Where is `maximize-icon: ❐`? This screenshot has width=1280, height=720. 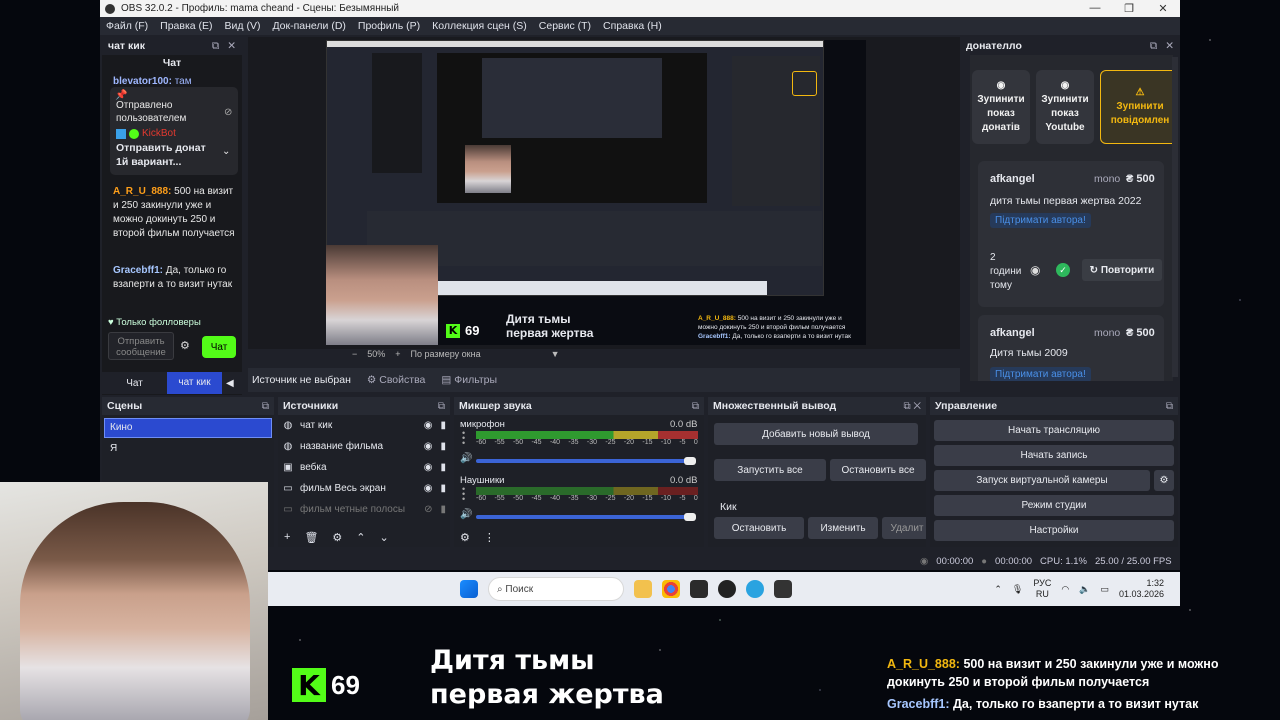
maximize-icon: ❐ is located at coordinates (1129, 8).